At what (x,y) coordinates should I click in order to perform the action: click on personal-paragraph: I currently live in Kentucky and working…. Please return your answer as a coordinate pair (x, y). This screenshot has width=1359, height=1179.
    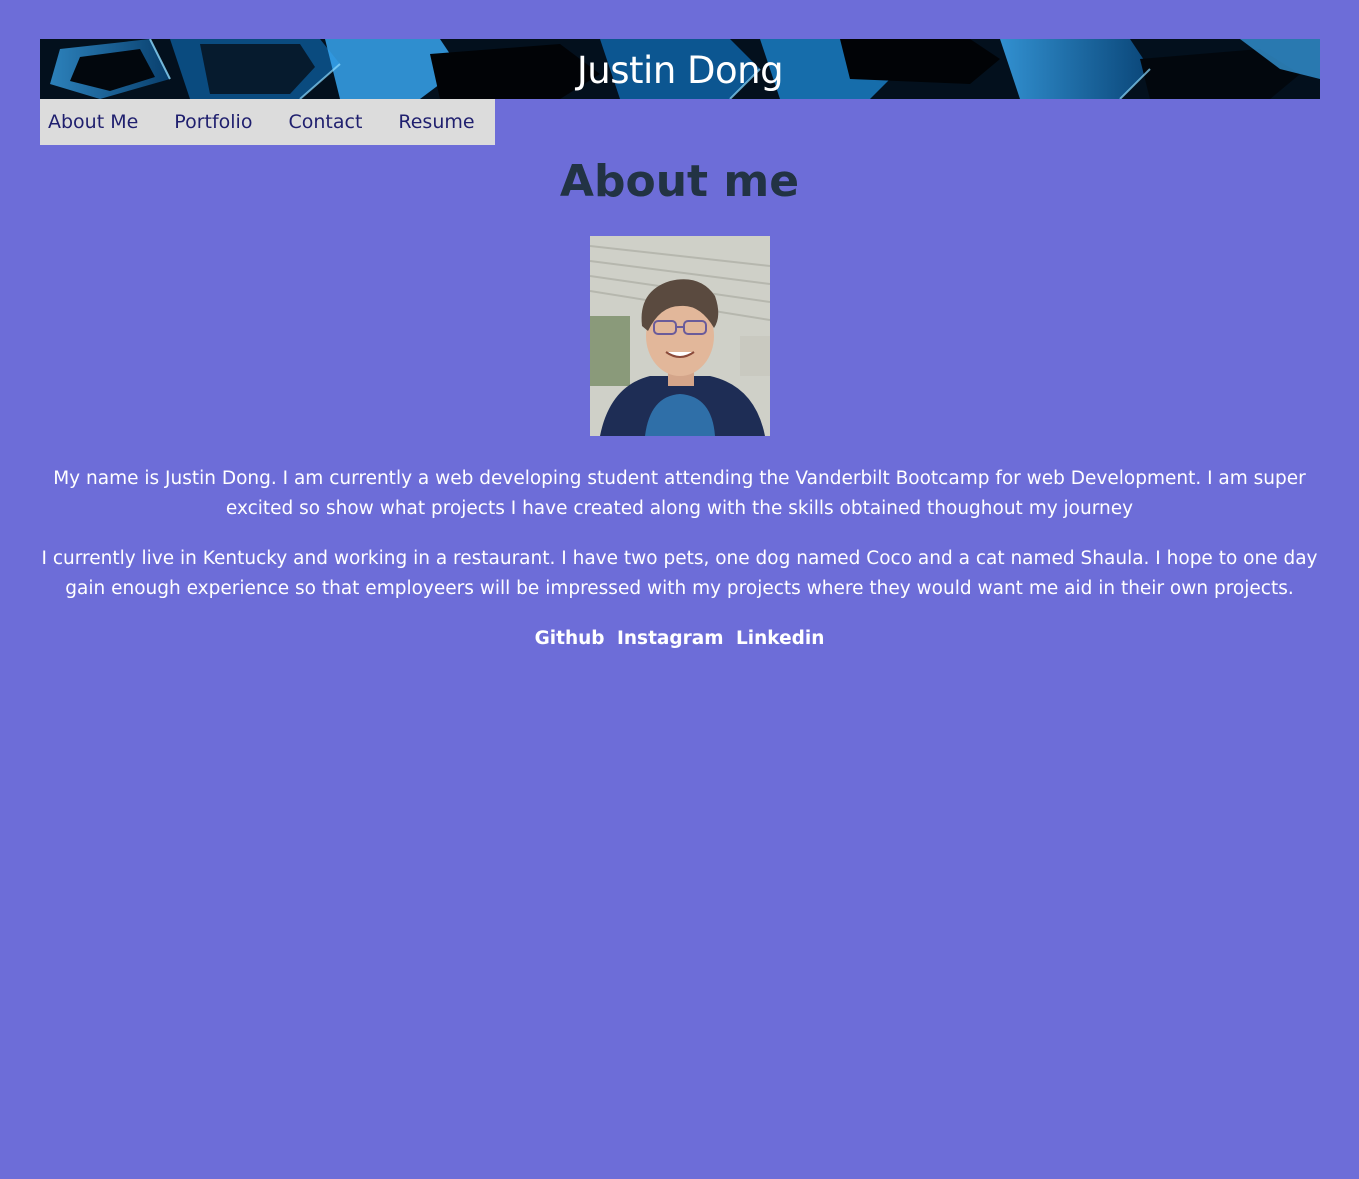
    Looking at the image, I should click on (679, 573).